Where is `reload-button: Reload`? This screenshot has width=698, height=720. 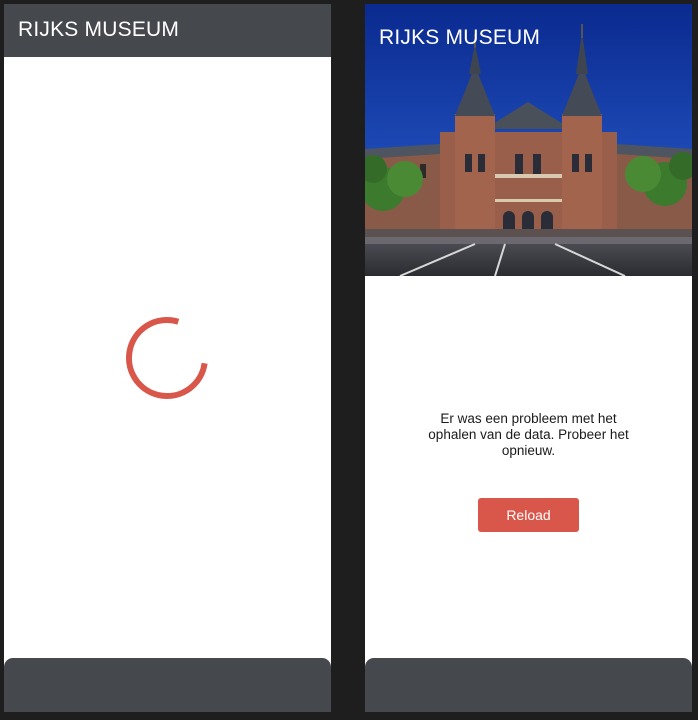 reload-button: Reload is located at coordinates (528, 515).